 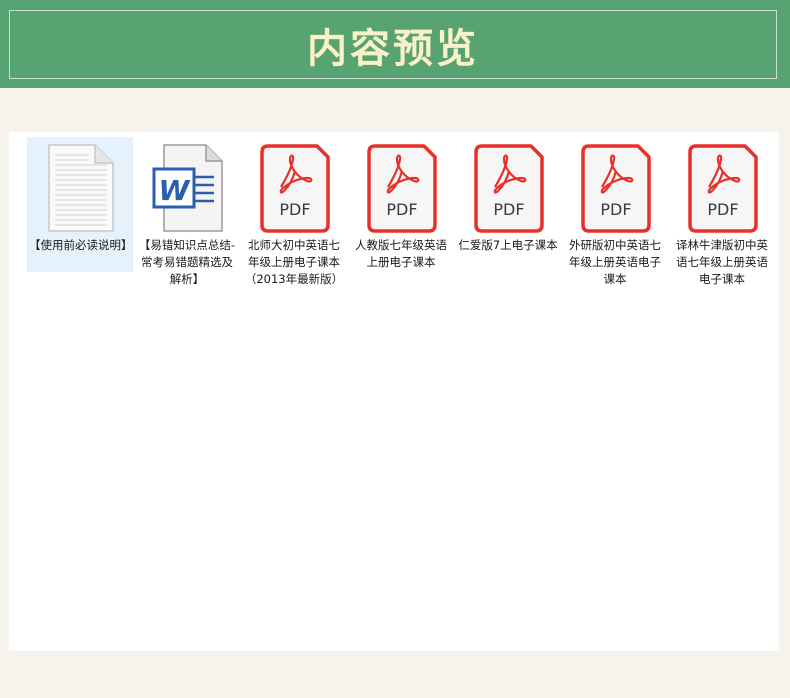 What do you see at coordinates (722, 262) in the screenshot?
I see `file-label: 译林牛津版初中英语七年级上册英语电子课本` at bounding box center [722, 262].